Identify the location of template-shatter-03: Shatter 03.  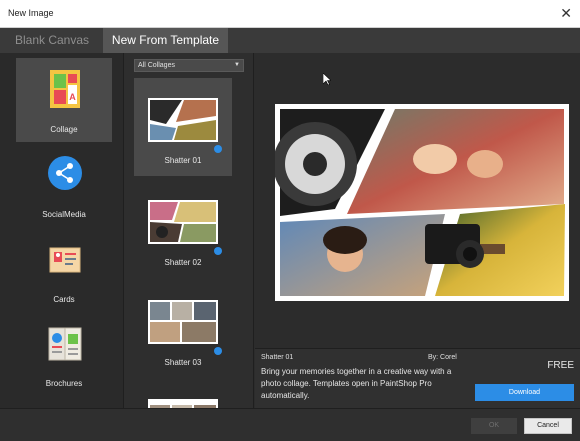
(183, 329).